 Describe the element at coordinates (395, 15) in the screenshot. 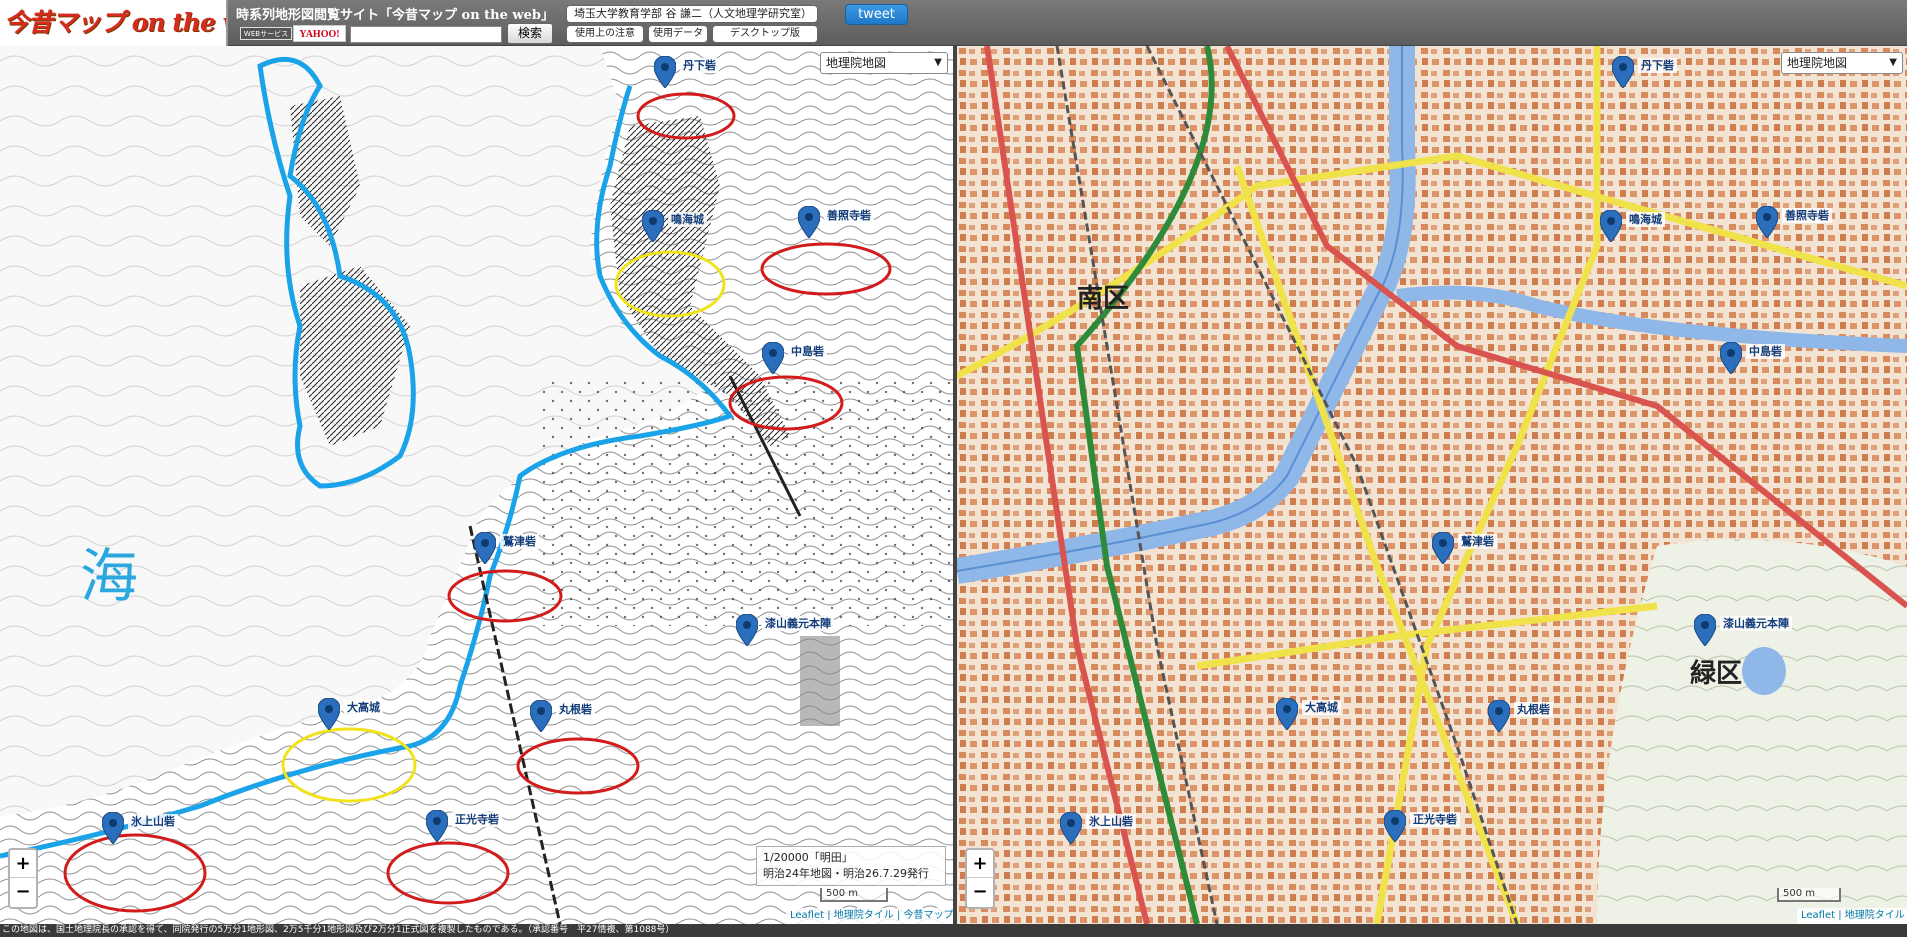

I see `site-title: 時系列地形図閲覧サイト「今昔マップ on the web」` at that location.